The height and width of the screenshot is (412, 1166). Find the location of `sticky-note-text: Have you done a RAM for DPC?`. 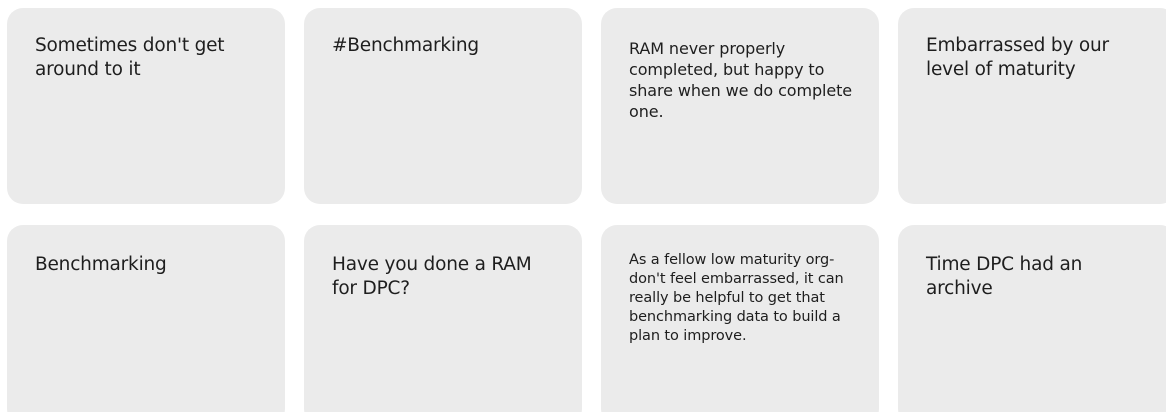

sticky-note-text: Have you done a RAM for DPC? is located at coordinates (432, 276).